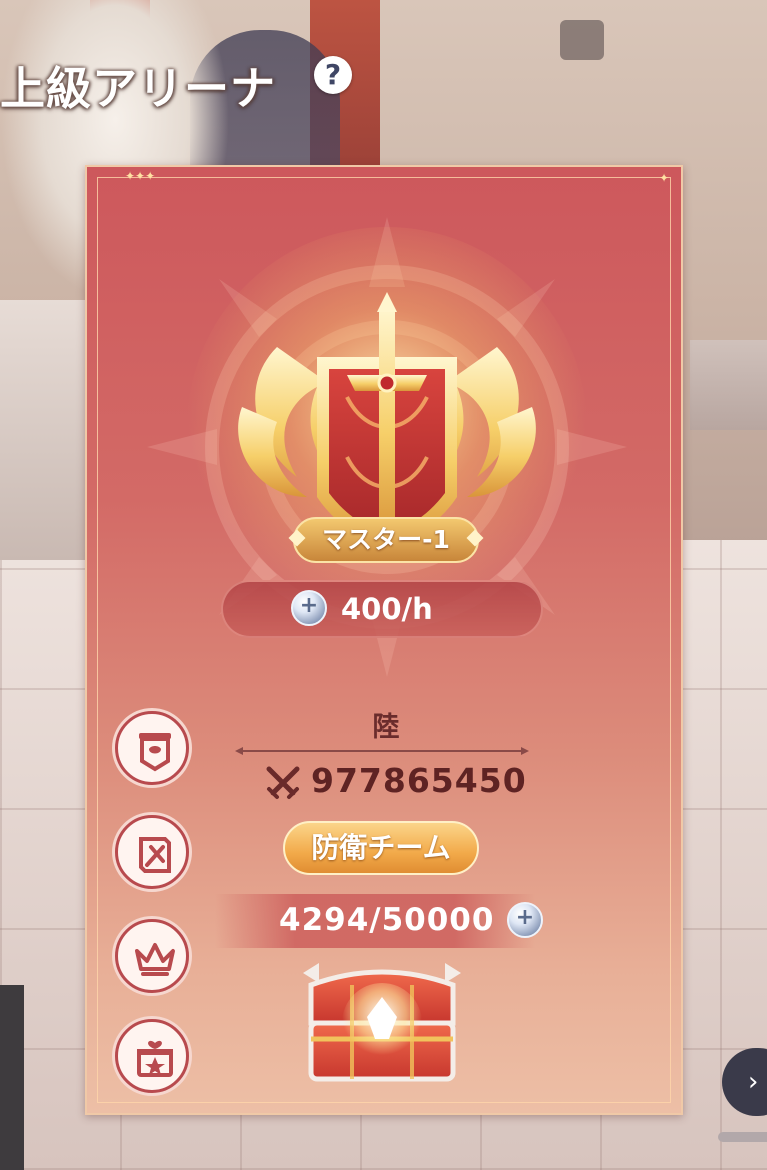  Describe the element at coordinates (386, 727) in the screenshot. I see `player-name: 陸` at that location.